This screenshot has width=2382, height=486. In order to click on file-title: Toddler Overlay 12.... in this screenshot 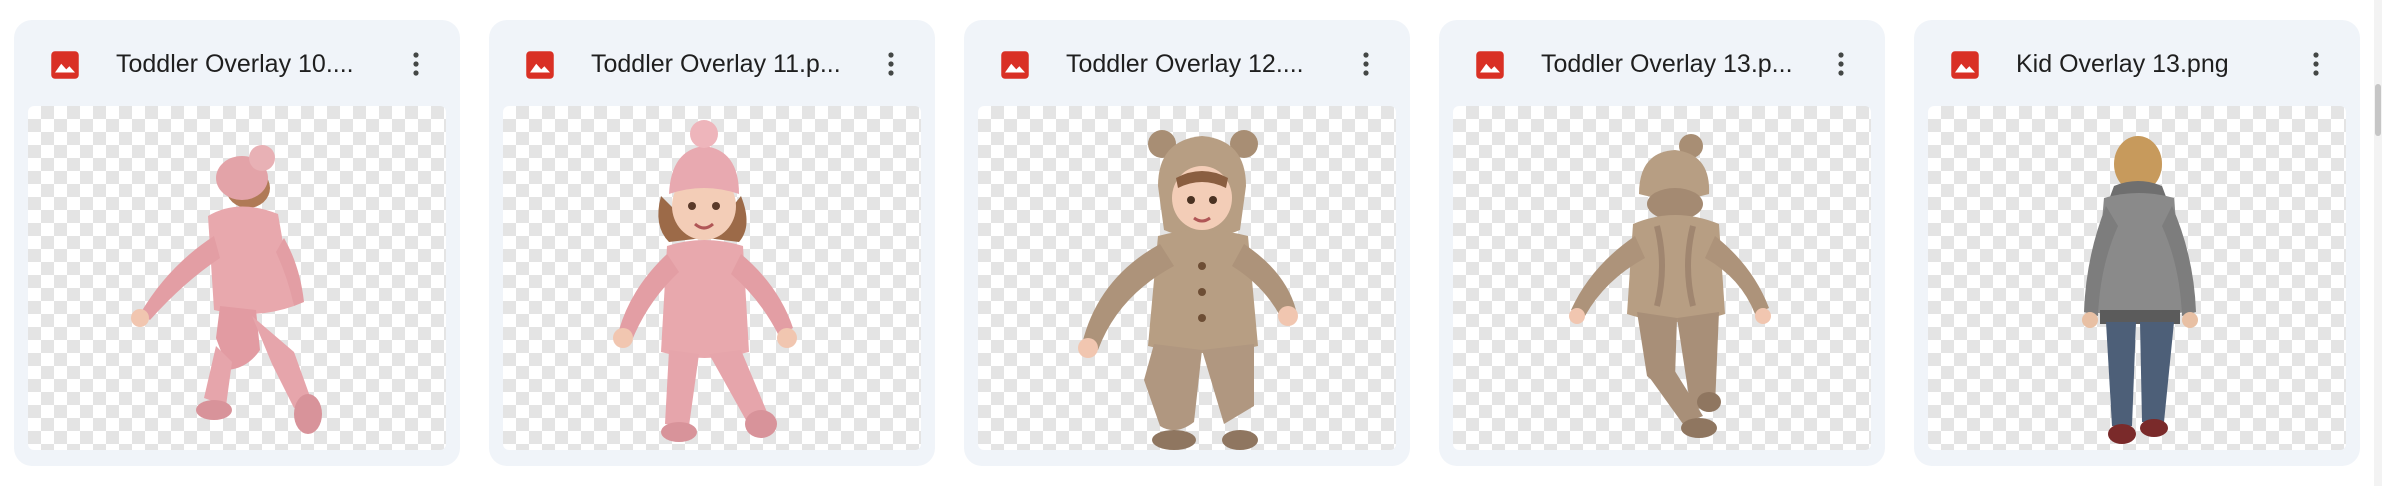, I will do `click(1185, 64)`.